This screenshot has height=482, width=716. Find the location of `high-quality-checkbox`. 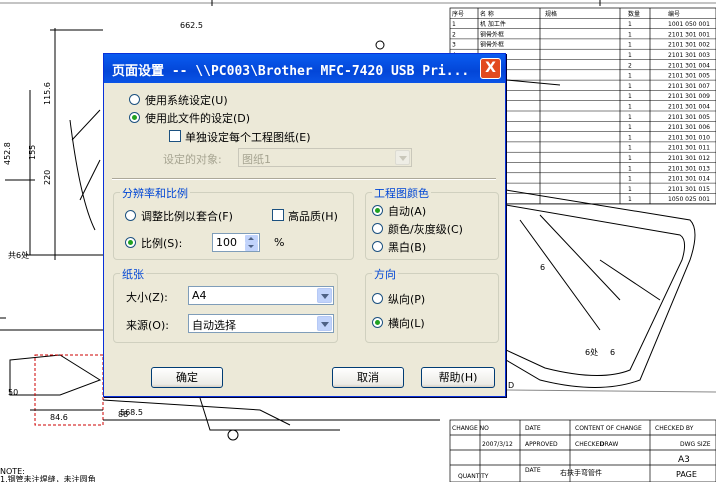

high-quality-checkbox is located at coordinates (278, 215).